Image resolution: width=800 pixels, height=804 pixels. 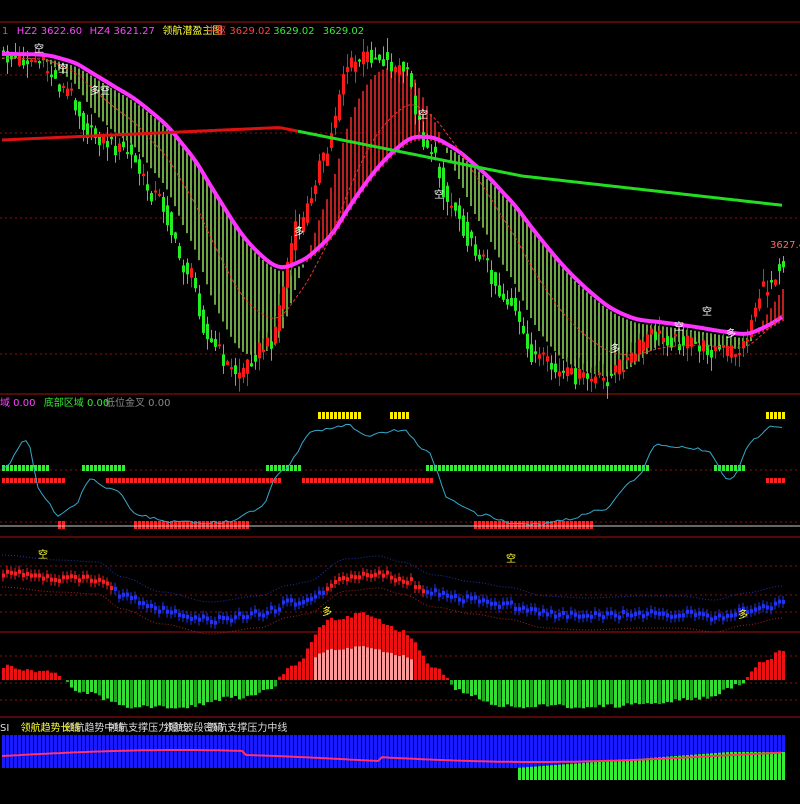 What do you see at coordinates (392, 475) in the screenshot?
I see `osc-line` at bounding box center [392, 475].